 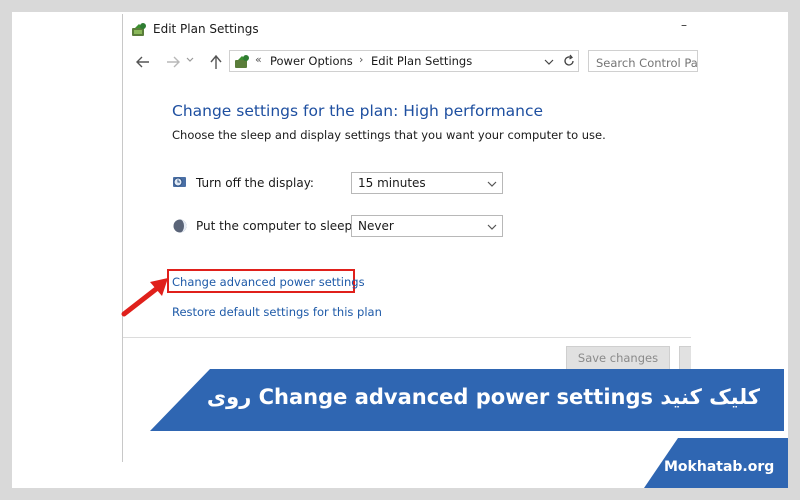 I want to click on power-options-icon, so click(x=139, y=29).